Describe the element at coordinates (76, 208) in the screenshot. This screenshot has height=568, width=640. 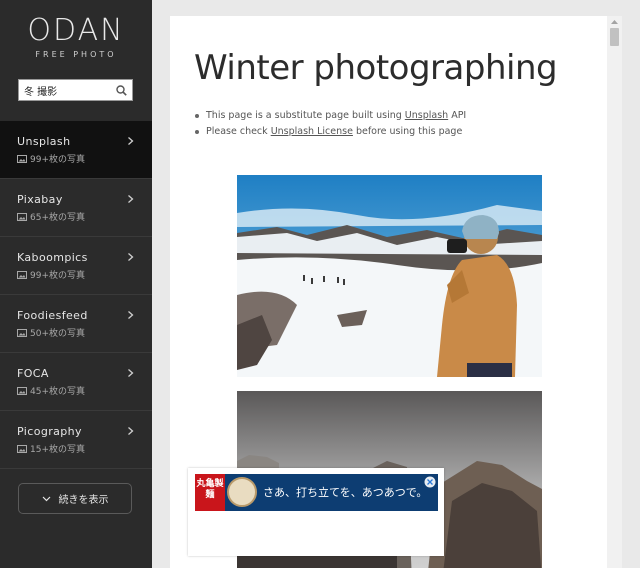
I see `nav-item-pixabay: Pixabay 65+枚の写真` at that location.